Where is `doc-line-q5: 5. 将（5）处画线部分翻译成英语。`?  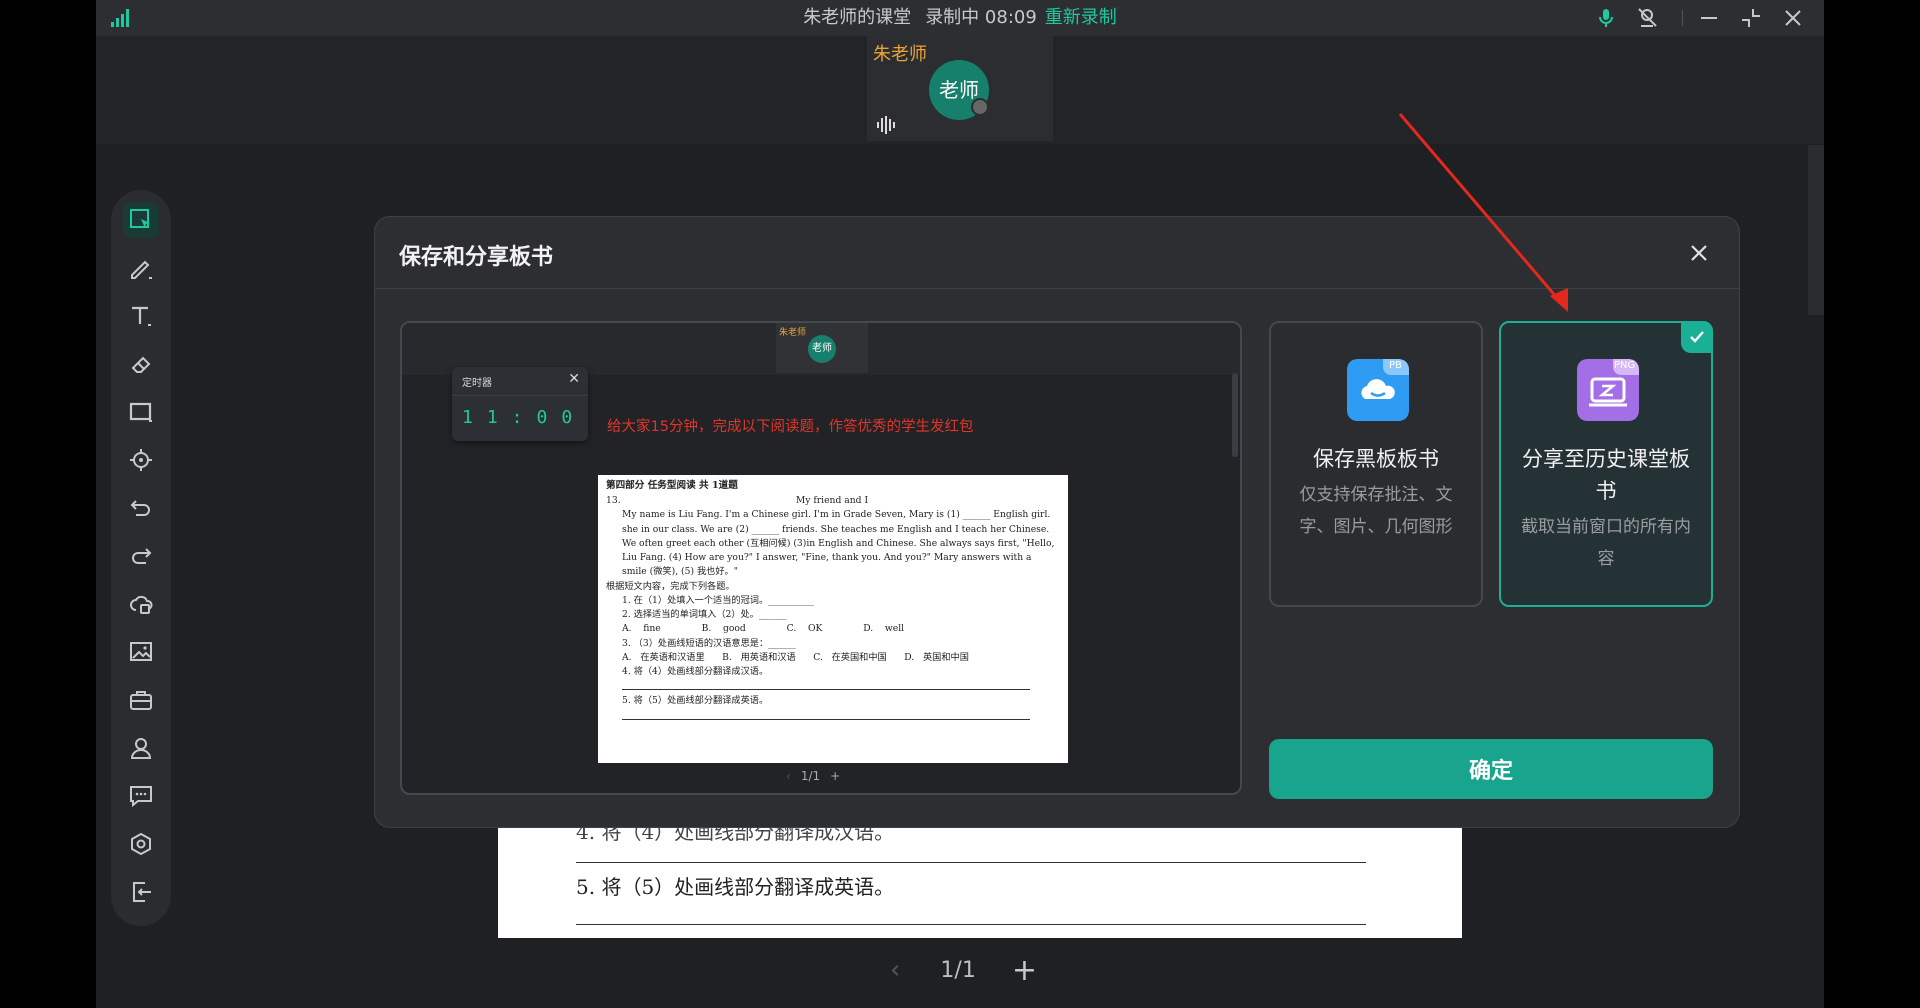 doc-line-q5: 5. 将（5）处画线部分翻译成英语。 is located at coordinates (735, 887).